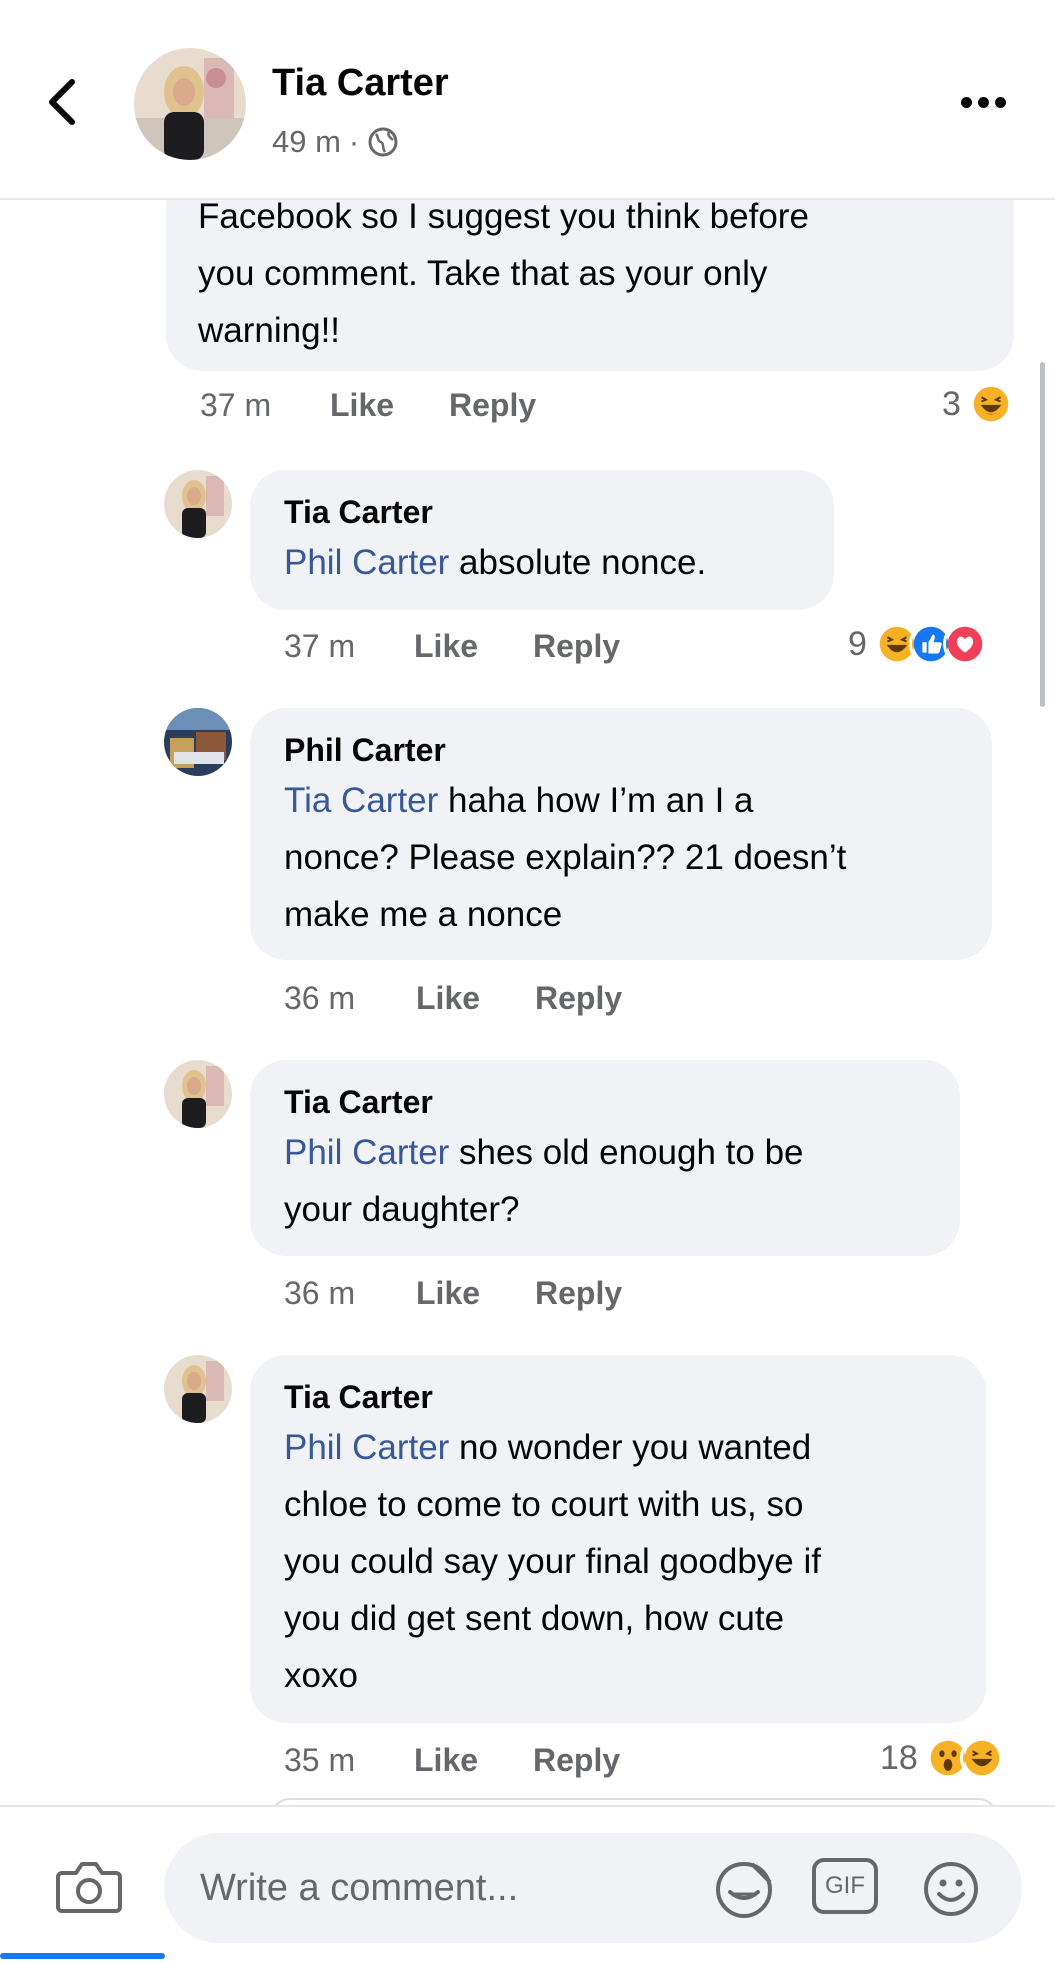 Image resolution: width=1055 pixels, height=1963 pixels. I want to click on comment-body: absolute nonce., so click(578, 562).